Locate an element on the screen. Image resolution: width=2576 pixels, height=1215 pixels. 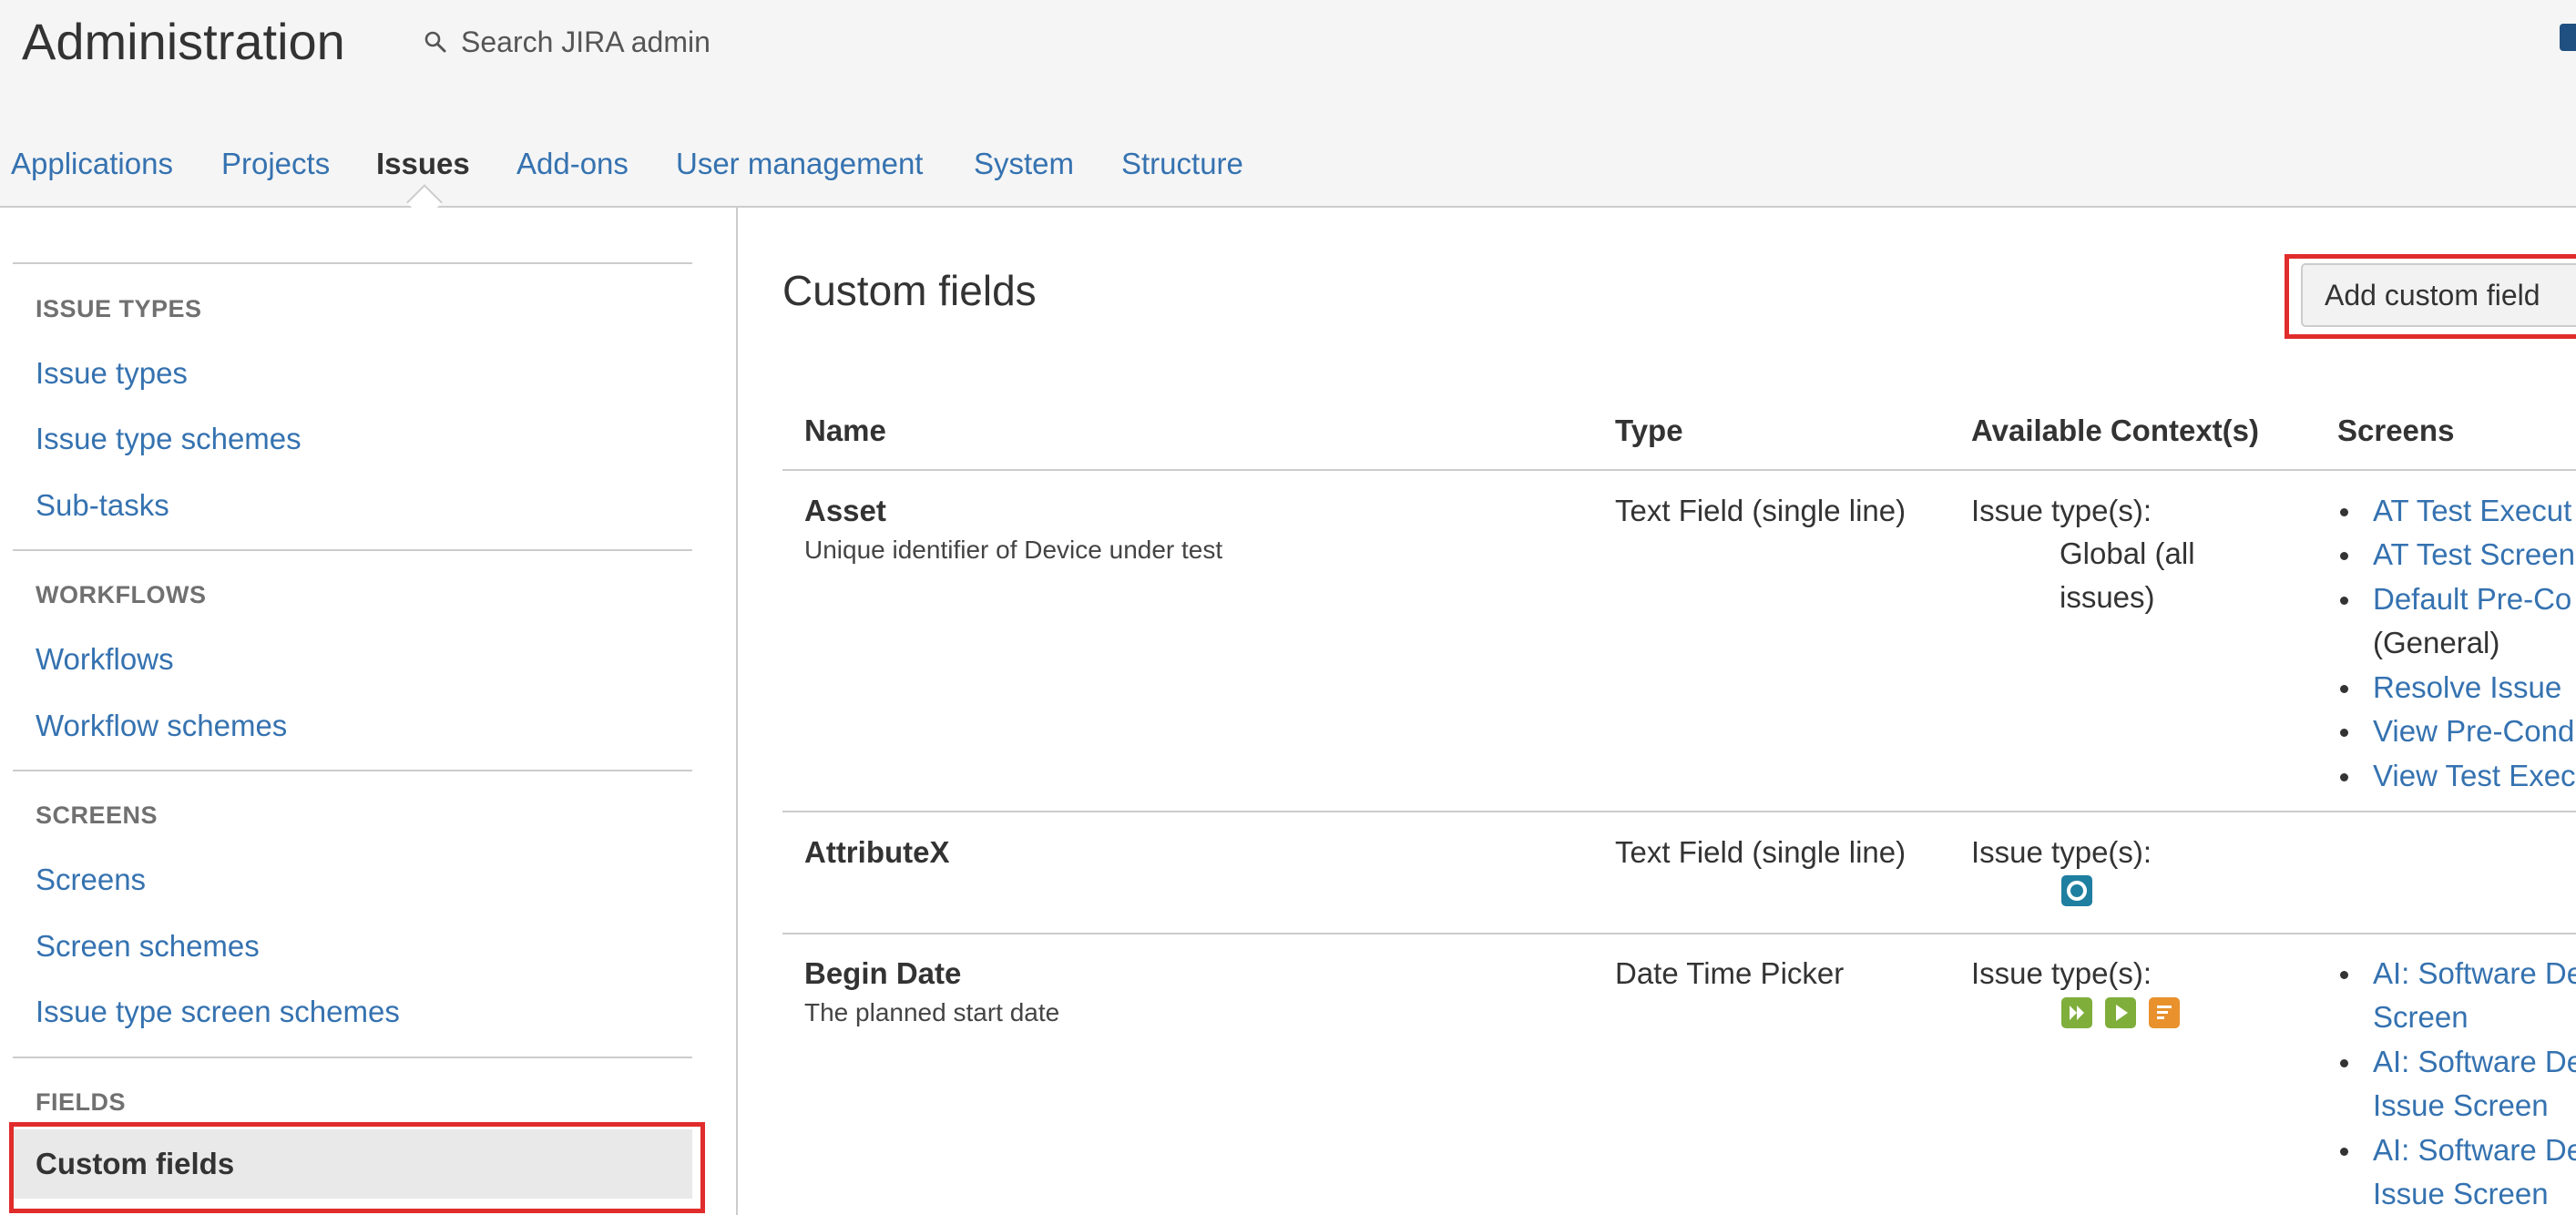
tab-system: System is located at coordinates (1024, 162).